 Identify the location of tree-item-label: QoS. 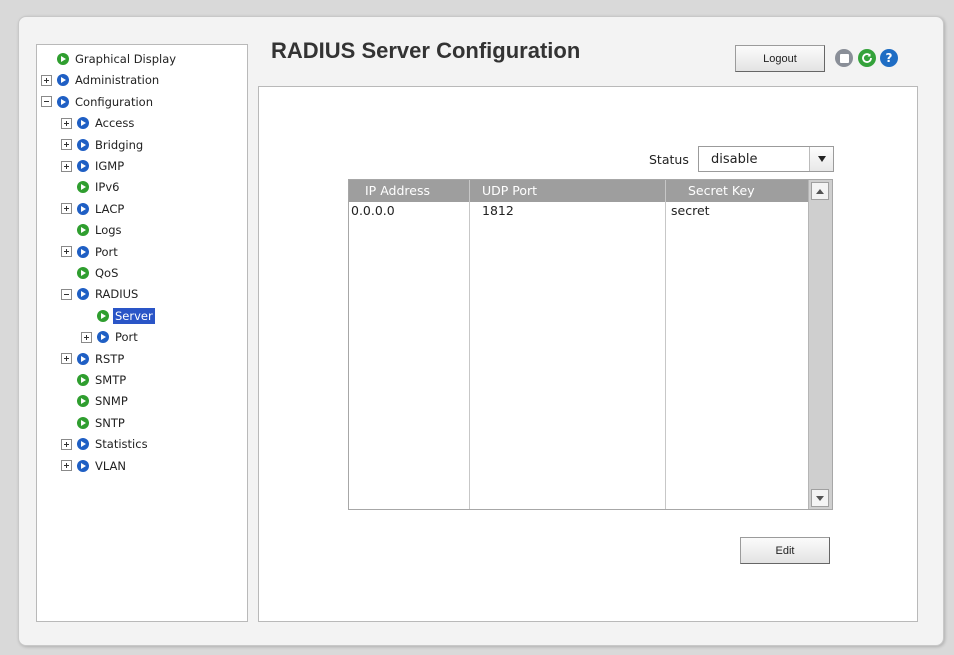
(107, 273).